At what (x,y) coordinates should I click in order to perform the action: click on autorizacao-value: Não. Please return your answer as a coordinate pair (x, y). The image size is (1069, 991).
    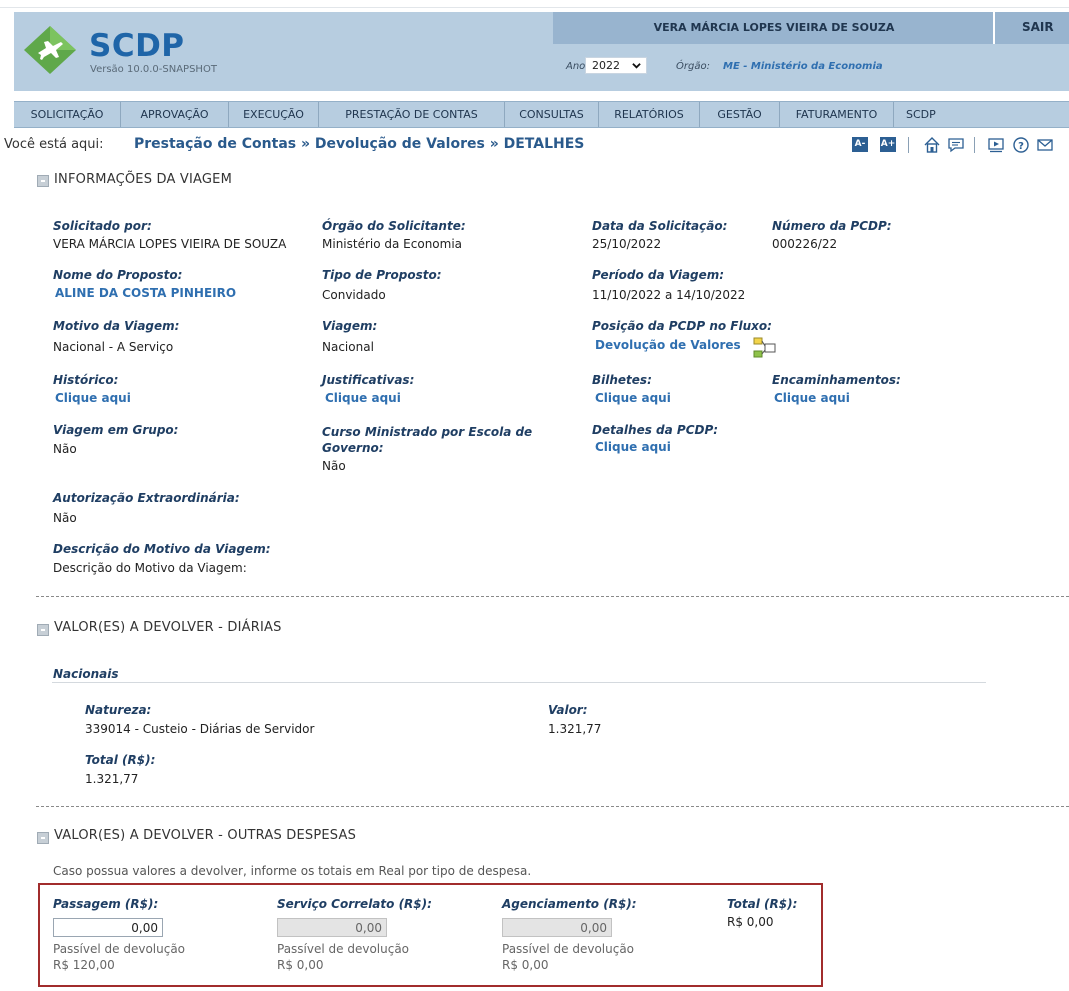
    Looking at the image, I should click on (65, 518).